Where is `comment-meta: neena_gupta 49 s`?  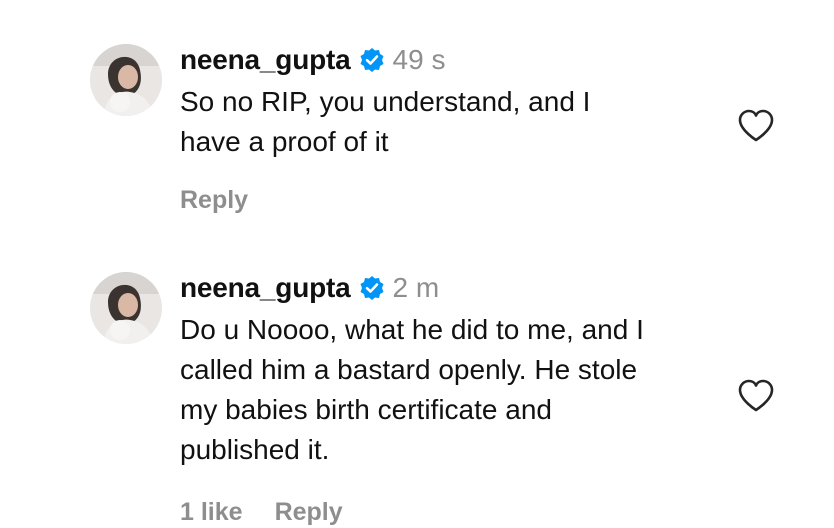 comment-meta: neena_gupta 49 s is located at coordinates (450, 60).